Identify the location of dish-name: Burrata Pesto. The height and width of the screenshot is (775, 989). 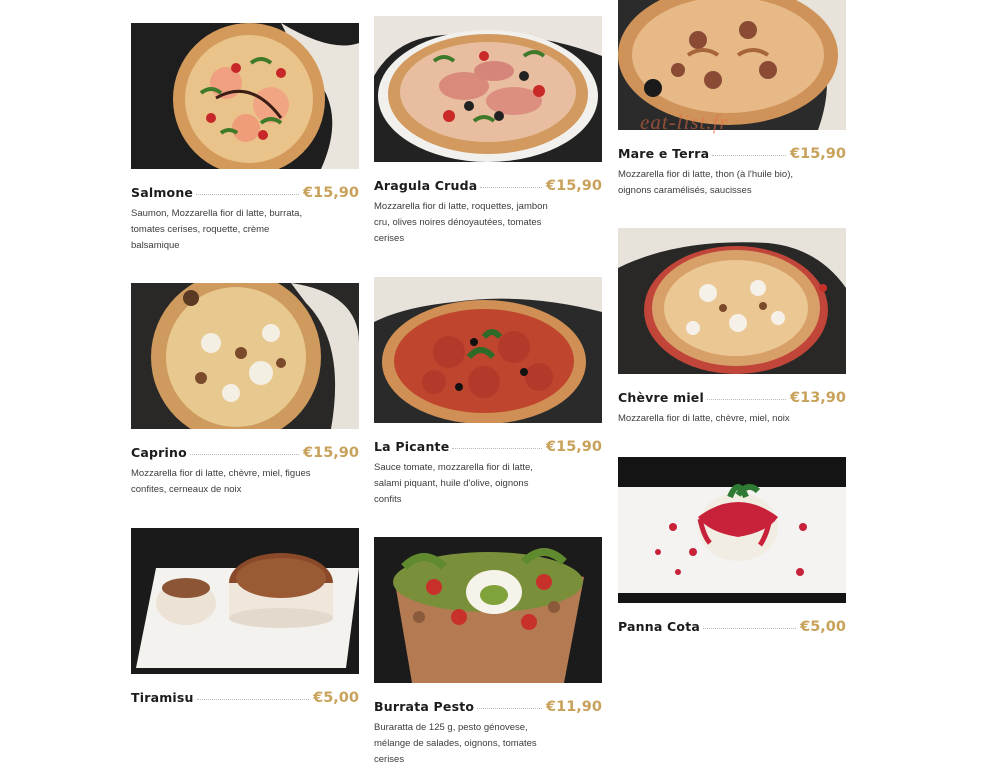
(424, 706).